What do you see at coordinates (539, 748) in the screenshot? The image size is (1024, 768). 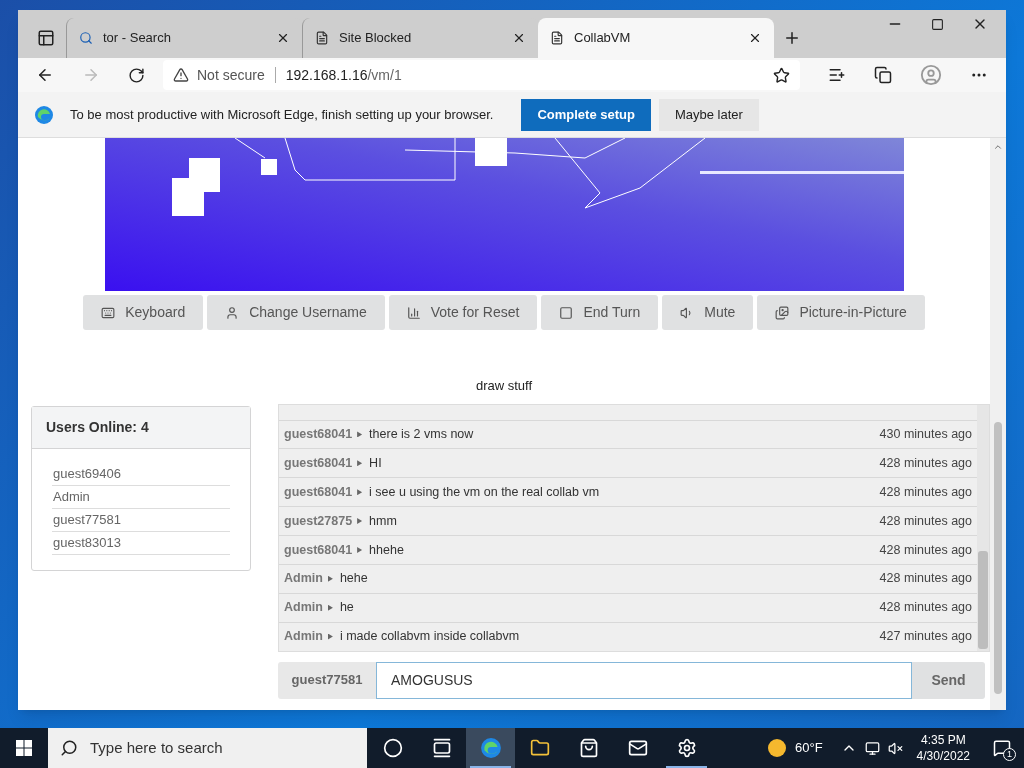 I see `folder-icon` at bounding box center [539, 748].